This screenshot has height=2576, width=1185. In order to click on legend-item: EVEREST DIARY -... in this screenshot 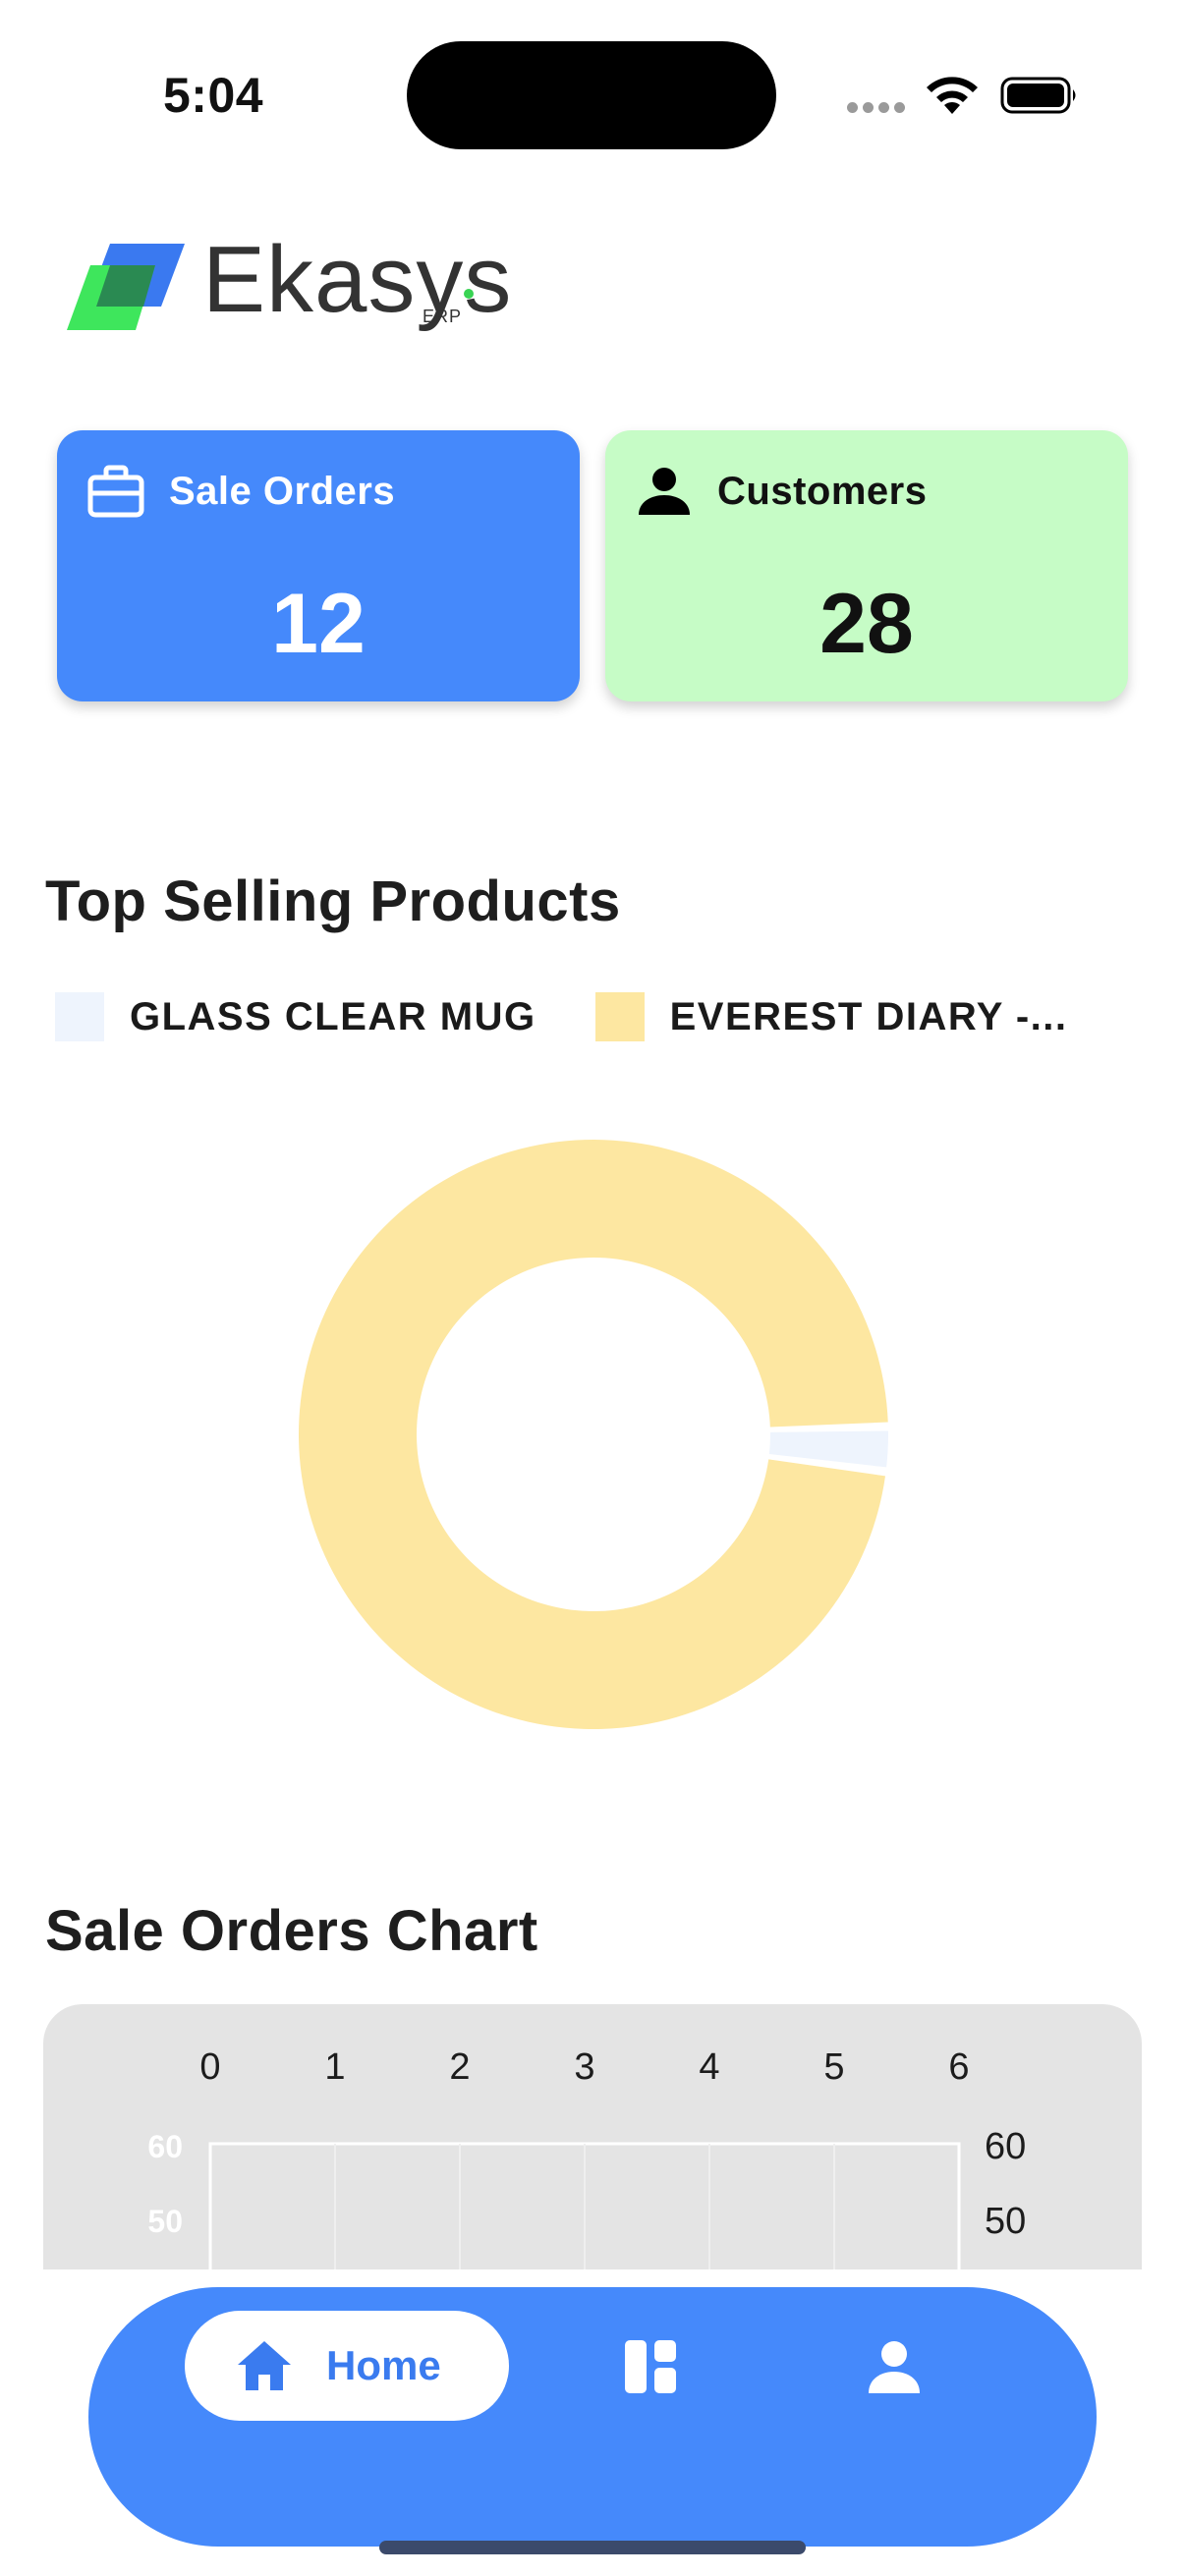, I will do `click(831, 1016)`.